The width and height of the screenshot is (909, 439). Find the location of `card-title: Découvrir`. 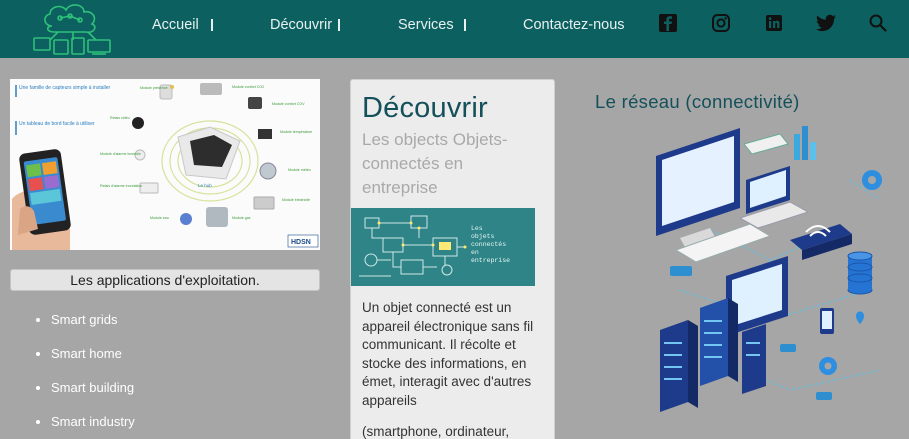

card-title: Découvrir is located at coordinates (425, 108).